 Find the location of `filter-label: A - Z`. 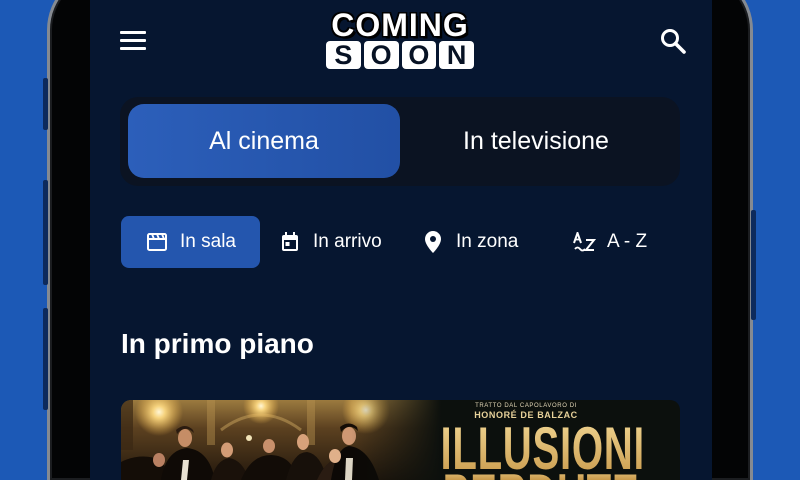

filter-label: A - Z is located at coordinates (627, 241).